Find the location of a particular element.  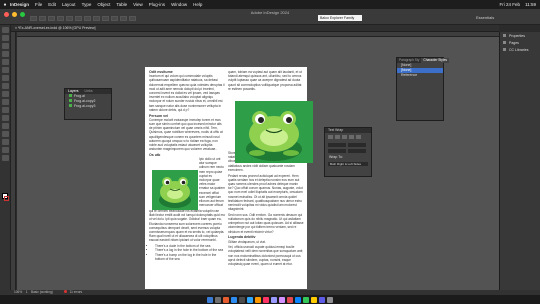

pen-tool-icon is located at coordinates (5, 78).